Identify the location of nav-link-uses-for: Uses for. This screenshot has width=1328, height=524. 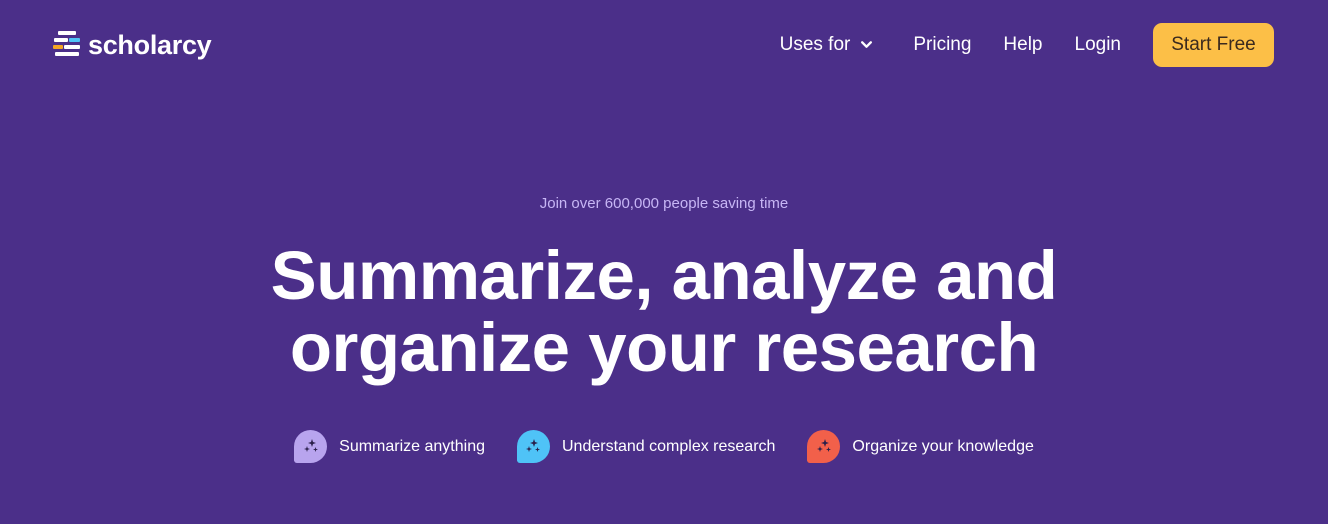
(827, 45).